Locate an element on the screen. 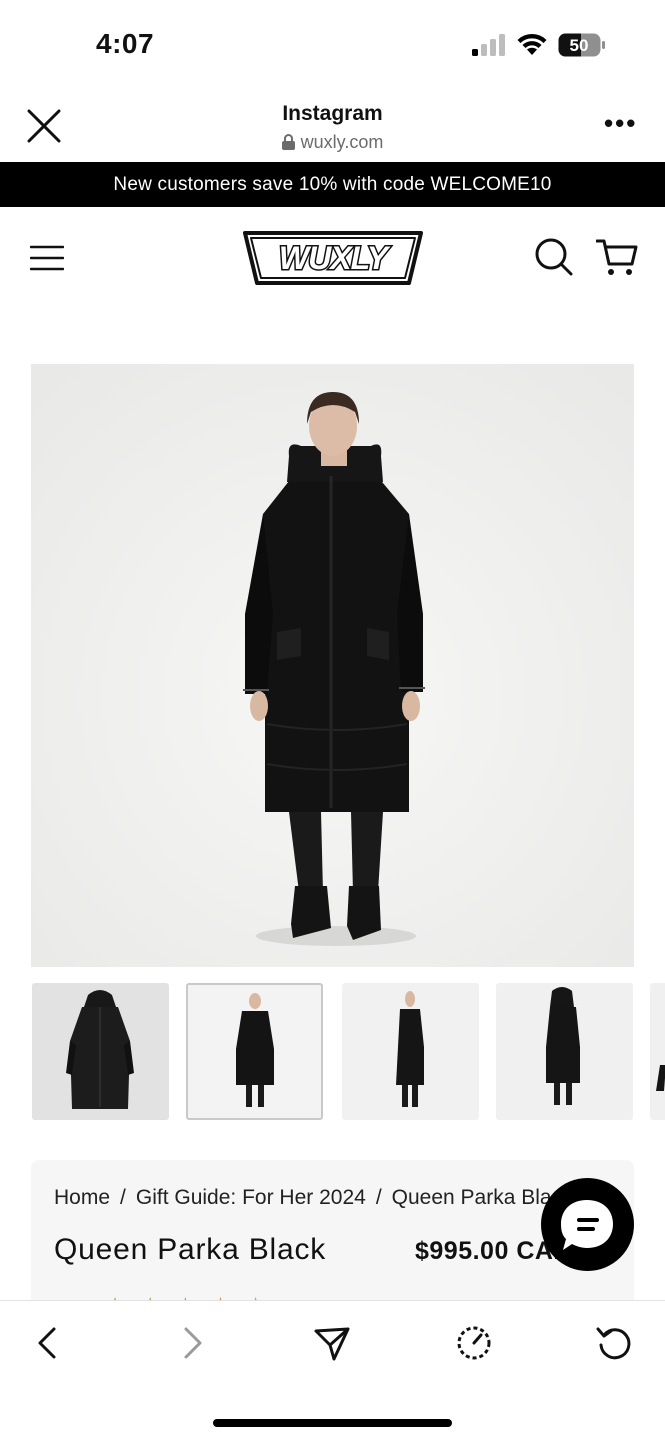 Image resolution: width=665 pixels, height=1440 pixels. breadcrumb-gift-guide: Gift Guide: For Her 2024 is located at coordinates (251, 1197).